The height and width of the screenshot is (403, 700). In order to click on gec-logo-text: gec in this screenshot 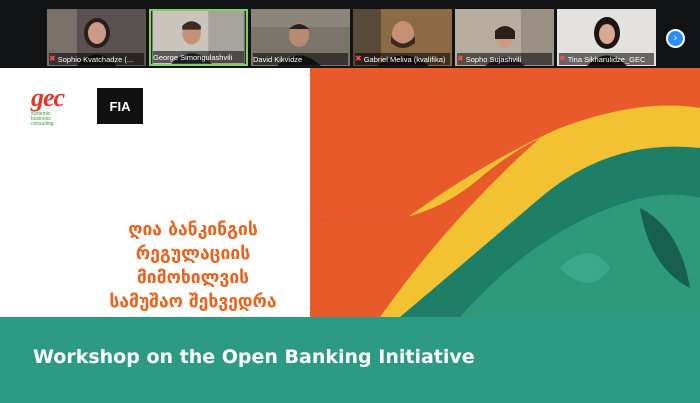, I will do `click(48, 97)`.